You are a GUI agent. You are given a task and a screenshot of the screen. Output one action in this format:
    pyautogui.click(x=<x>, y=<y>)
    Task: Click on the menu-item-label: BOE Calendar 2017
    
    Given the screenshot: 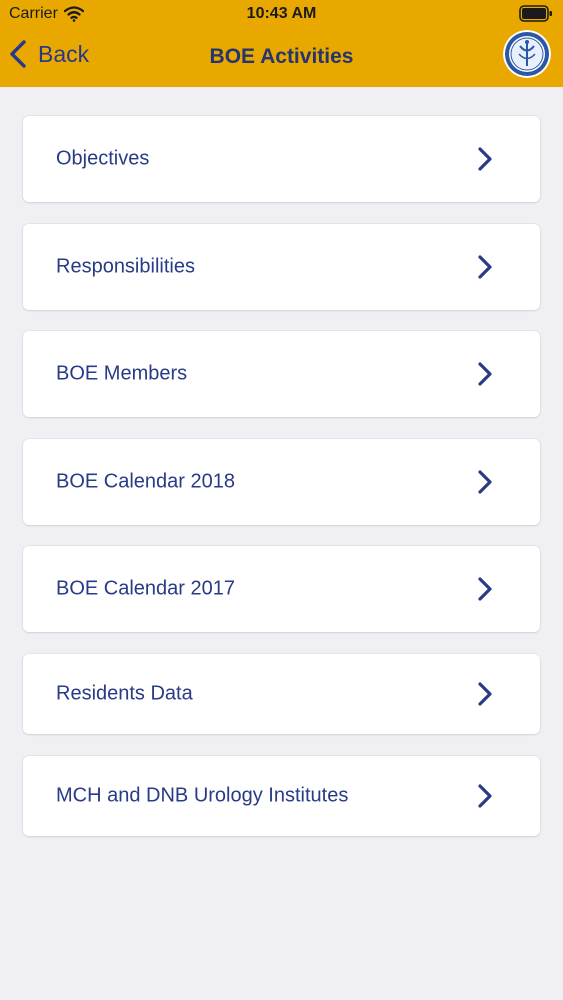 What is the action you would take?
    pyautogui.click(x=146, y=588)
    